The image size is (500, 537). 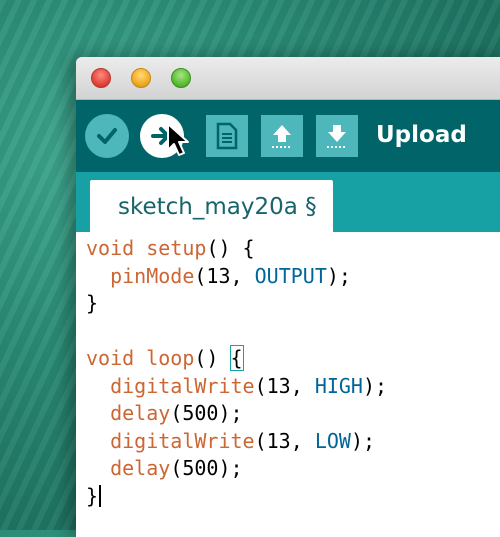 What do you see at coordinates (236, 358) in the screenshot?
I see `code-token: {` at bounding box center [236, 358].